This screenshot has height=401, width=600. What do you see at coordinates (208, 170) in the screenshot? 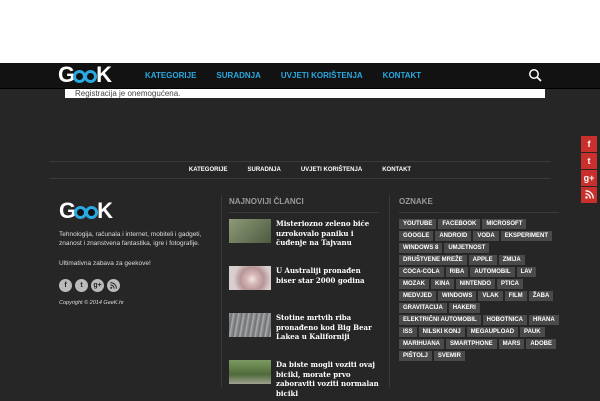
I see `footer-nav-kategorije: KATEGORIJE` at bounding box center [208, 170].